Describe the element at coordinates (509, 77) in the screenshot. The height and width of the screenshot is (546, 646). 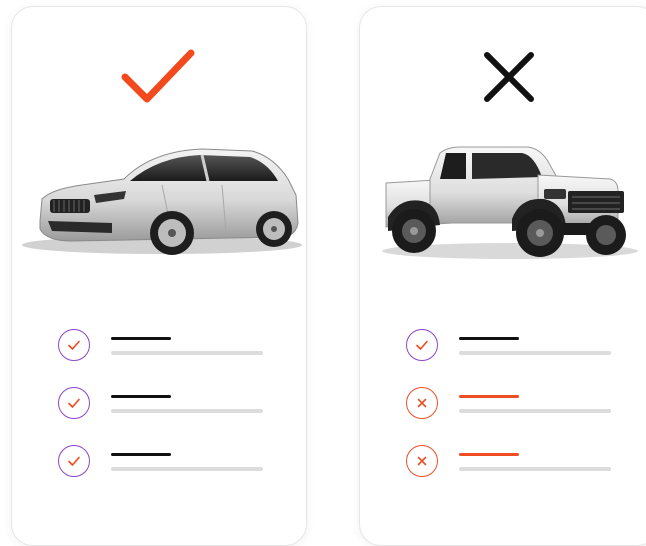
I see `cross-icon` at that location.